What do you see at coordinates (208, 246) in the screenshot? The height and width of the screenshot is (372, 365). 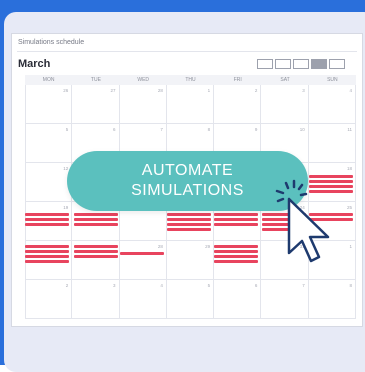 I see `day-number: 29` at bounding box center [208, 246].